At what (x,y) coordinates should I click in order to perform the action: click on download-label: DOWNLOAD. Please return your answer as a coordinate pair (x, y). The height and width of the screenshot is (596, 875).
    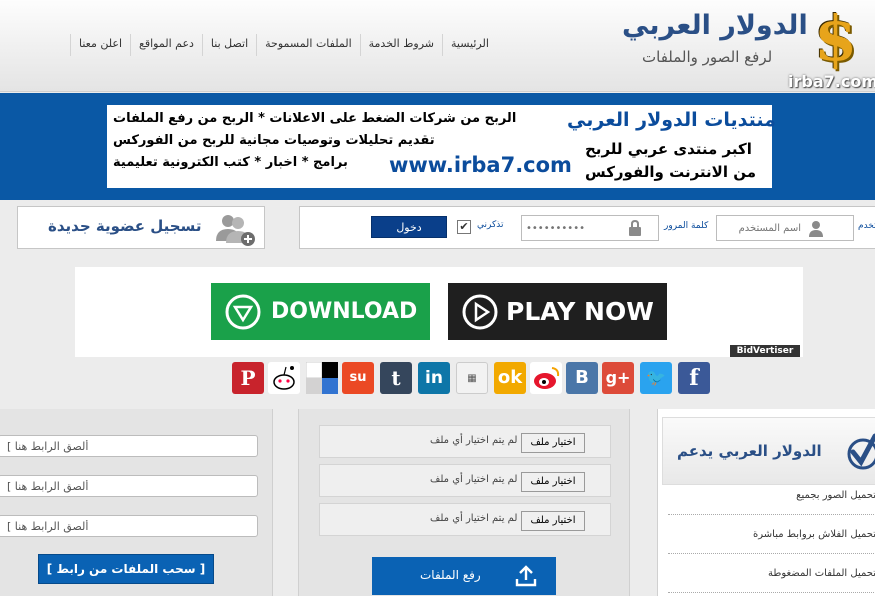
    Looking at the image, I should click on (344, 311).